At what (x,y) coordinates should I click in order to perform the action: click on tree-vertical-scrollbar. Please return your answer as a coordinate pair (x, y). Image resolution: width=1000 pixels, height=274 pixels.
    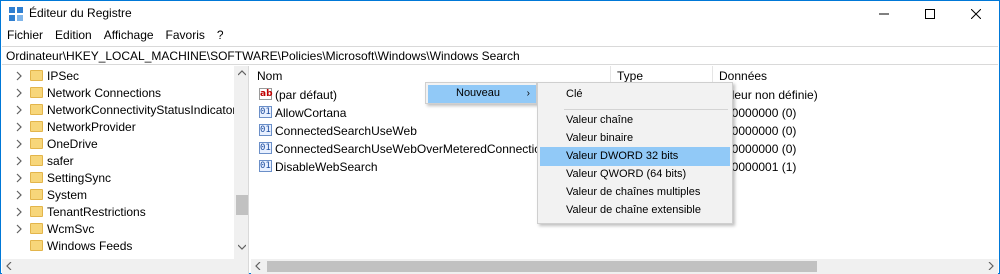
    Looking at the image, I should click on (241, 170).